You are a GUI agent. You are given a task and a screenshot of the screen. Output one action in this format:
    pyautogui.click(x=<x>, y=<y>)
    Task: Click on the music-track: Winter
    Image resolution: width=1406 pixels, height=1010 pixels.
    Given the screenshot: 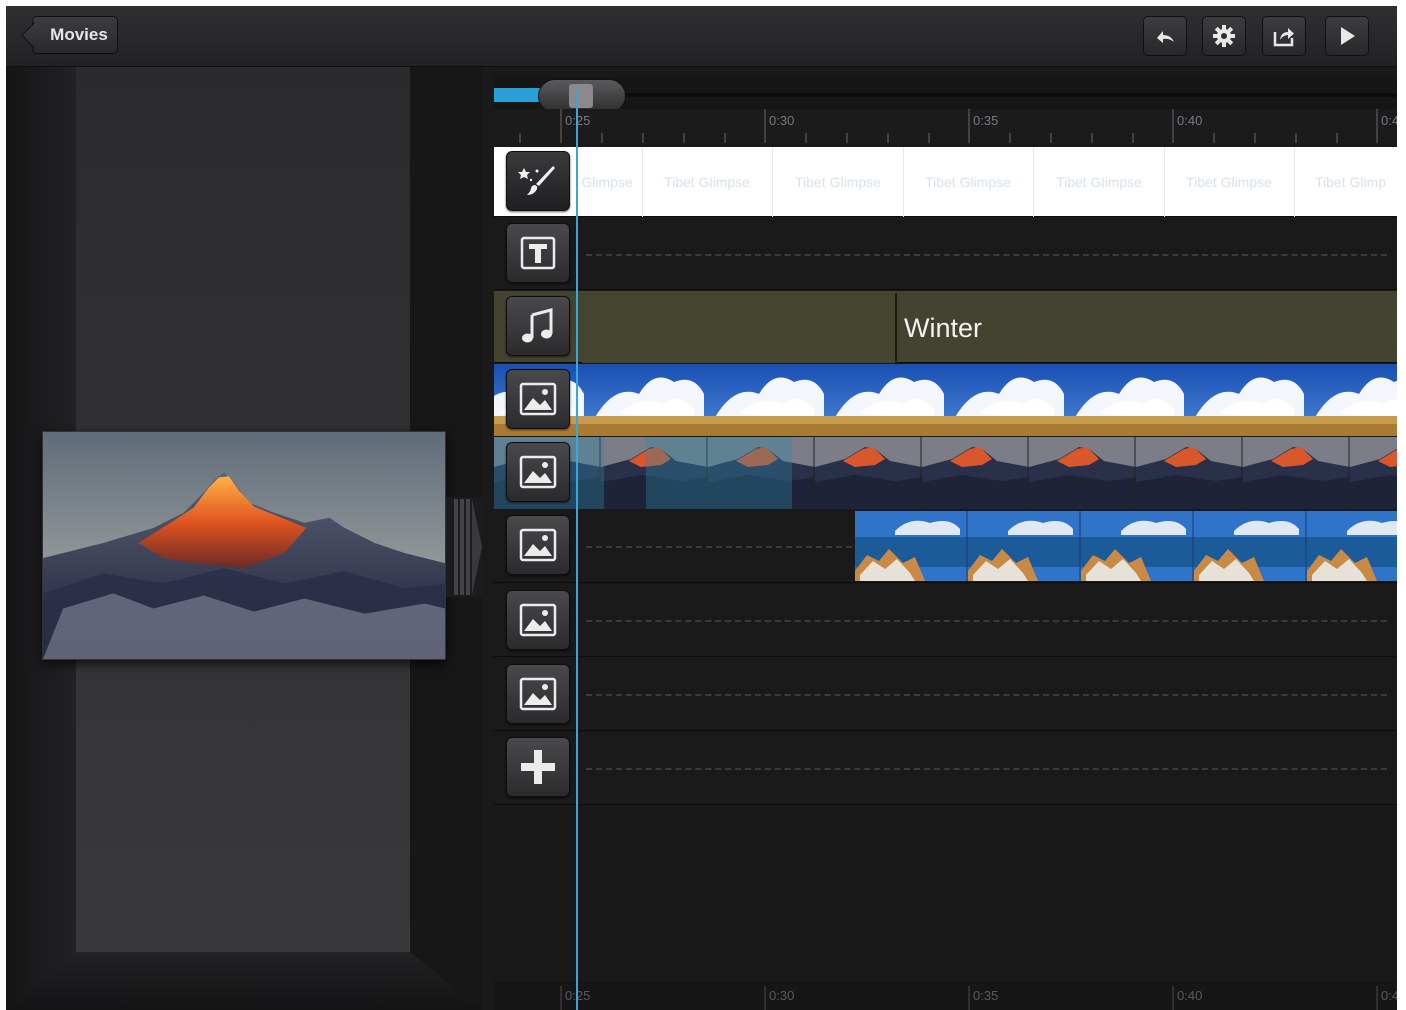 What is the action you would take?
    pyautogui.click(x=945, y=327)
    